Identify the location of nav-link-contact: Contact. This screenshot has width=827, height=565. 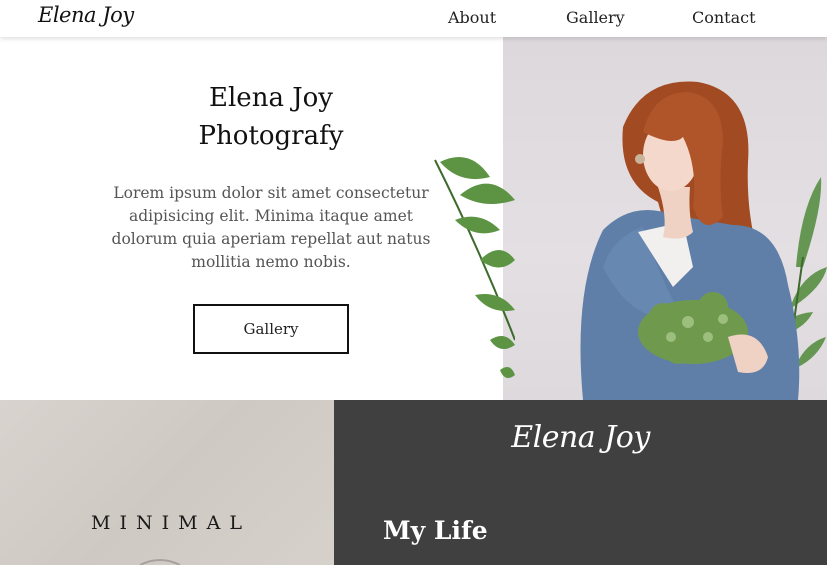
(724, 17).